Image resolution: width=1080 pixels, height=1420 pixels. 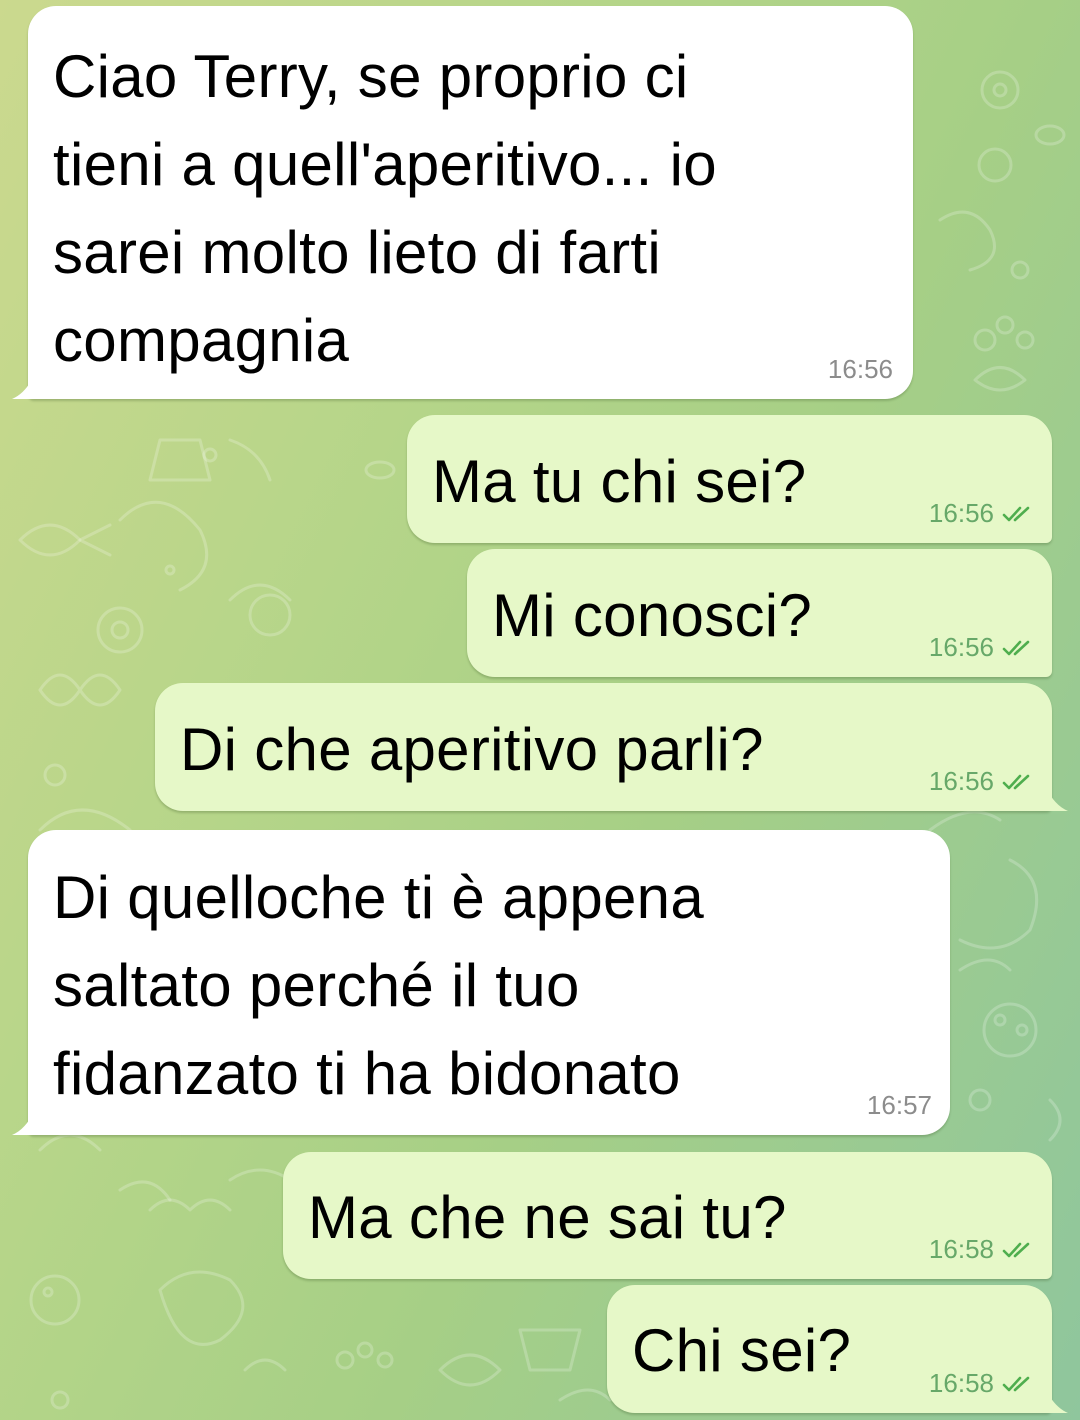 I want to click on message-text-line: saltato perché il tuo, so click(x=316, y=985).